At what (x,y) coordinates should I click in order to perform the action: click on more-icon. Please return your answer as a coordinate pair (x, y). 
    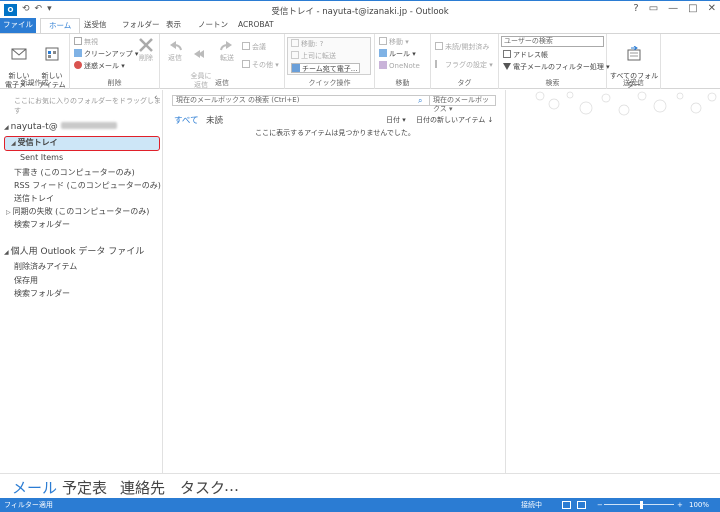
    Looking at the image, I should click on (246, 64).